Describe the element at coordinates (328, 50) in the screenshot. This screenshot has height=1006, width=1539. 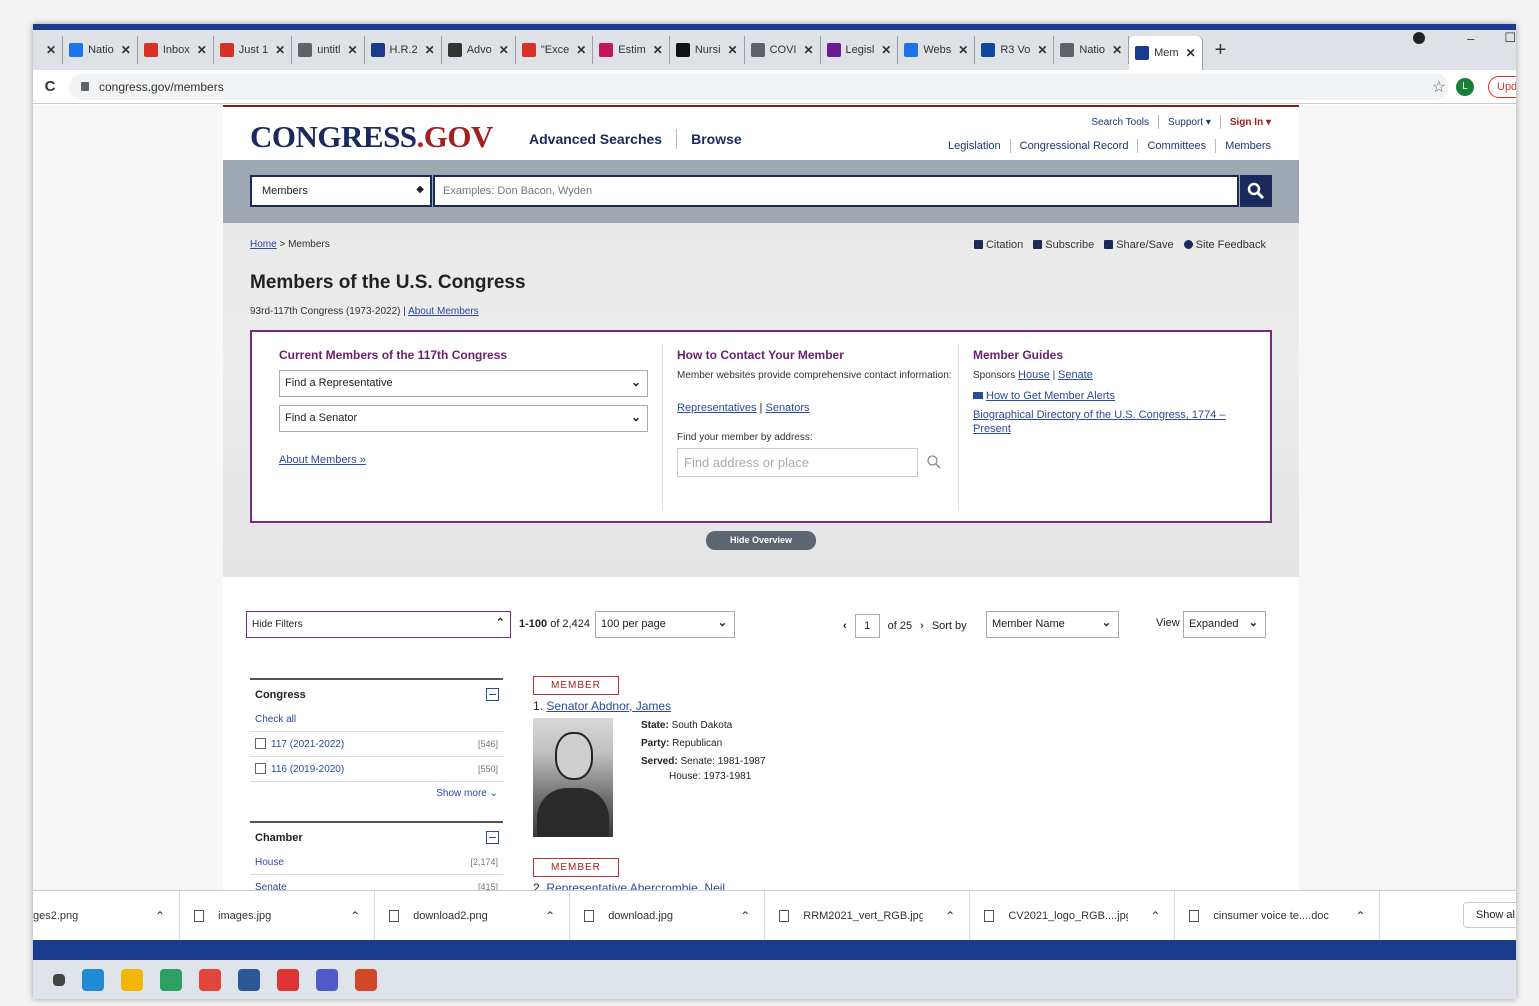
I see `browser-tab: untitl ✕` at that location.